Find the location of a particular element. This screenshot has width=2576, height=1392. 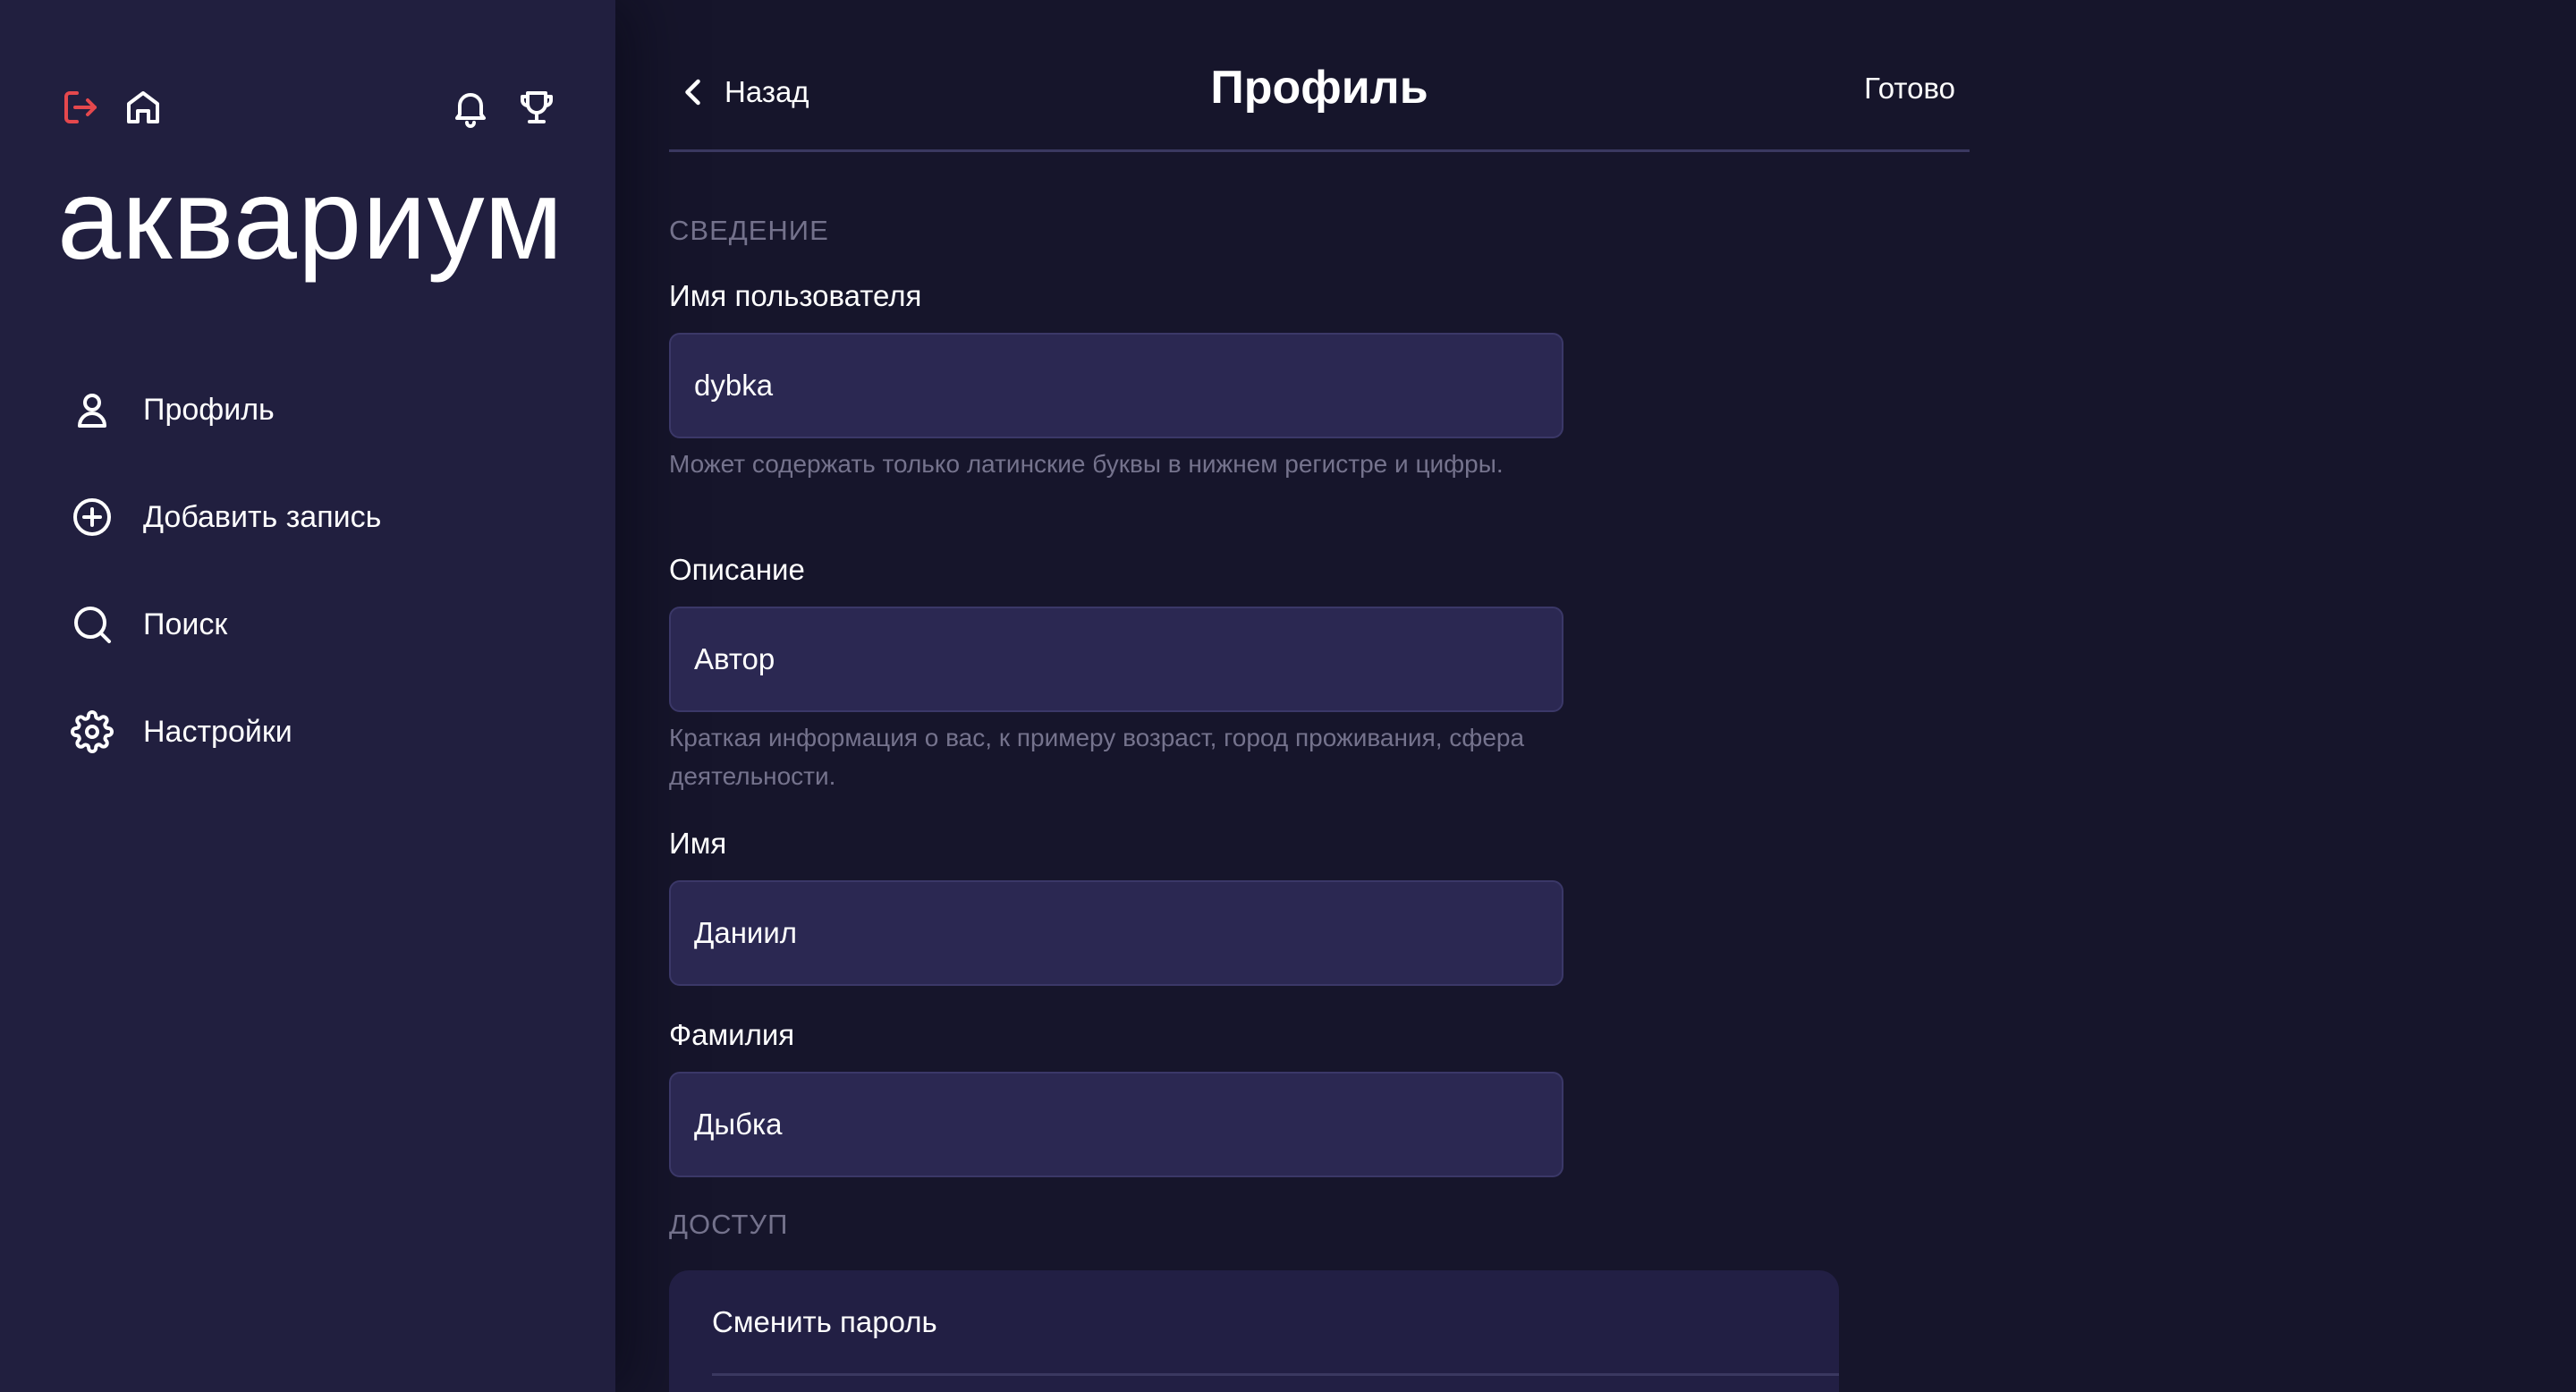

page-header: Назад Профиль Готово is located at coordinates (1319, 103).